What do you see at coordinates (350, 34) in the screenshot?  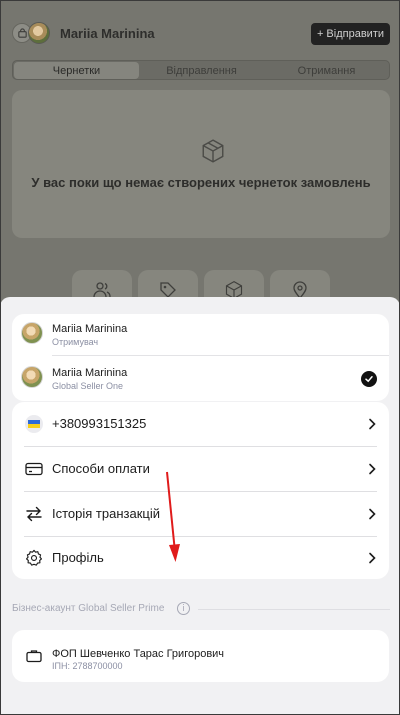 I see `send-button: + Відправити` at bounding box center [350, 34].